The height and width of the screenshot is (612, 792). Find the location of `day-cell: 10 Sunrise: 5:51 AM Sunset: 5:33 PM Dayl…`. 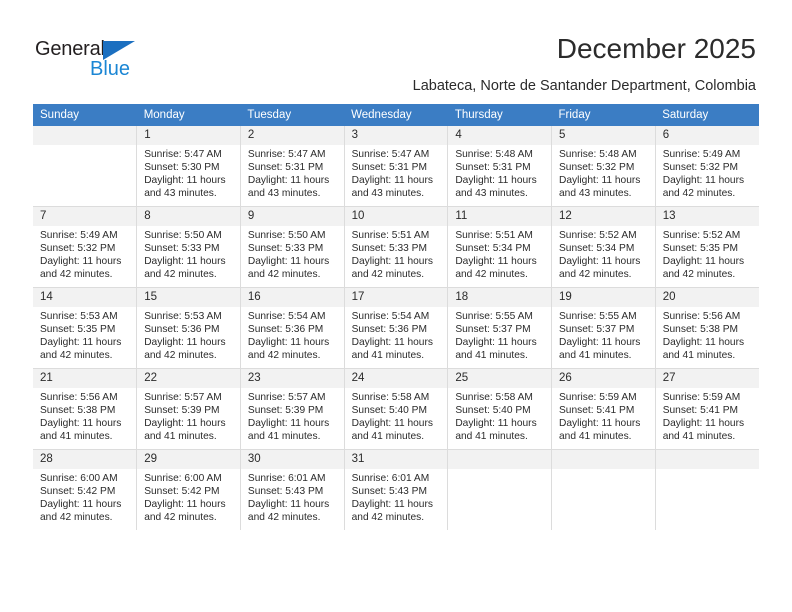

day-cell: 10 Sunrise: 5:51 AM Sunset: 5:33 PM Dayl… is located at coordinates (396, 247).